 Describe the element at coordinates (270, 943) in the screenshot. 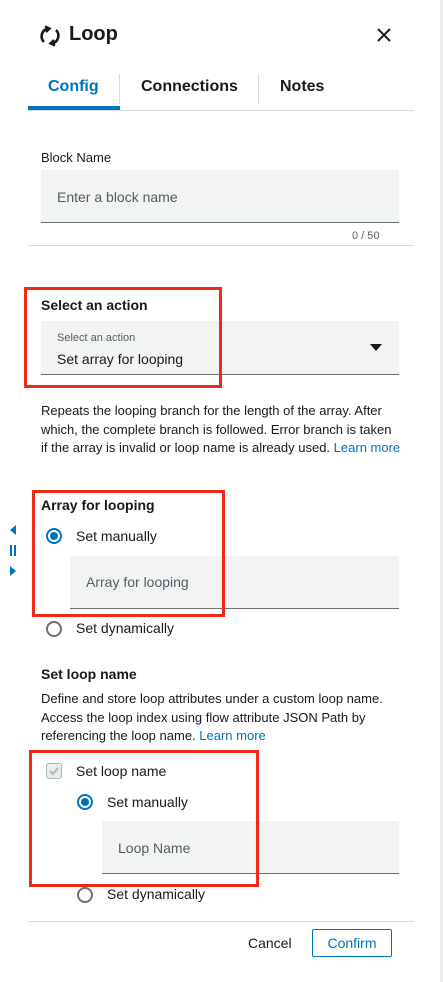

I see `cancel-button: Cancel` at that location.